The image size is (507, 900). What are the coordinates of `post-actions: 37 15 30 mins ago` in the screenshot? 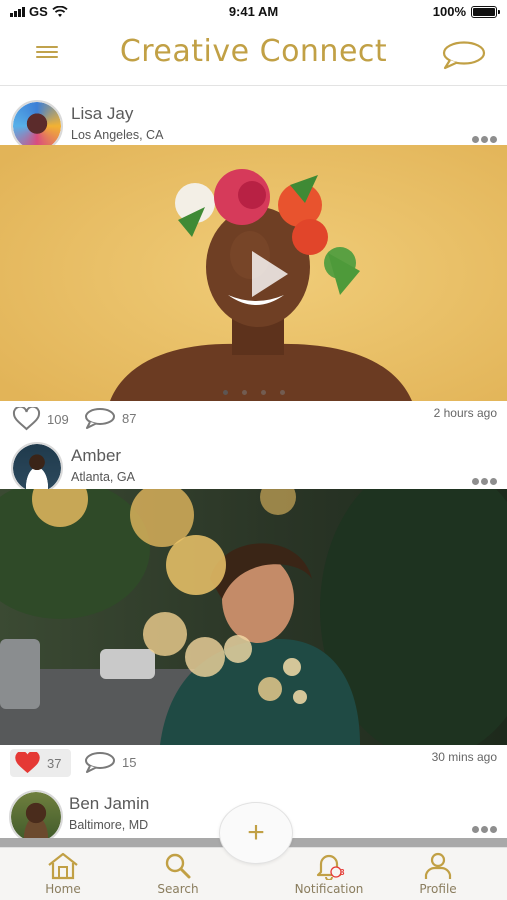 It's located at (253, 762).